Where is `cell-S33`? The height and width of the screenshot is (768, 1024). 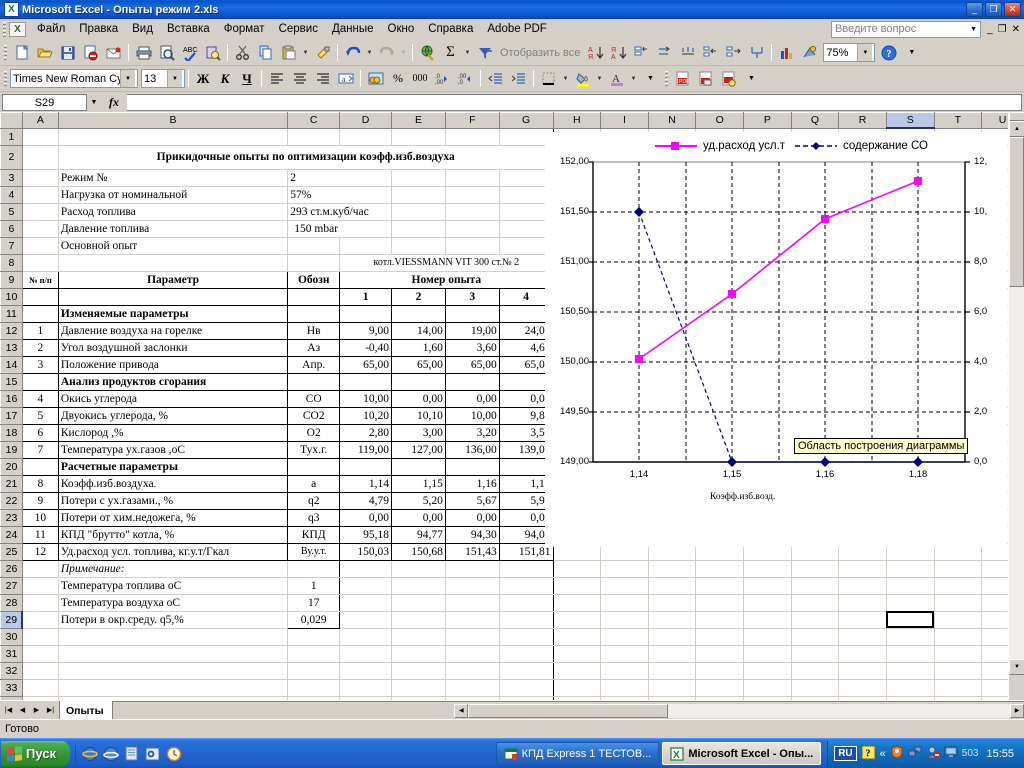 cell-S33 is located at coordinates (910, 688).